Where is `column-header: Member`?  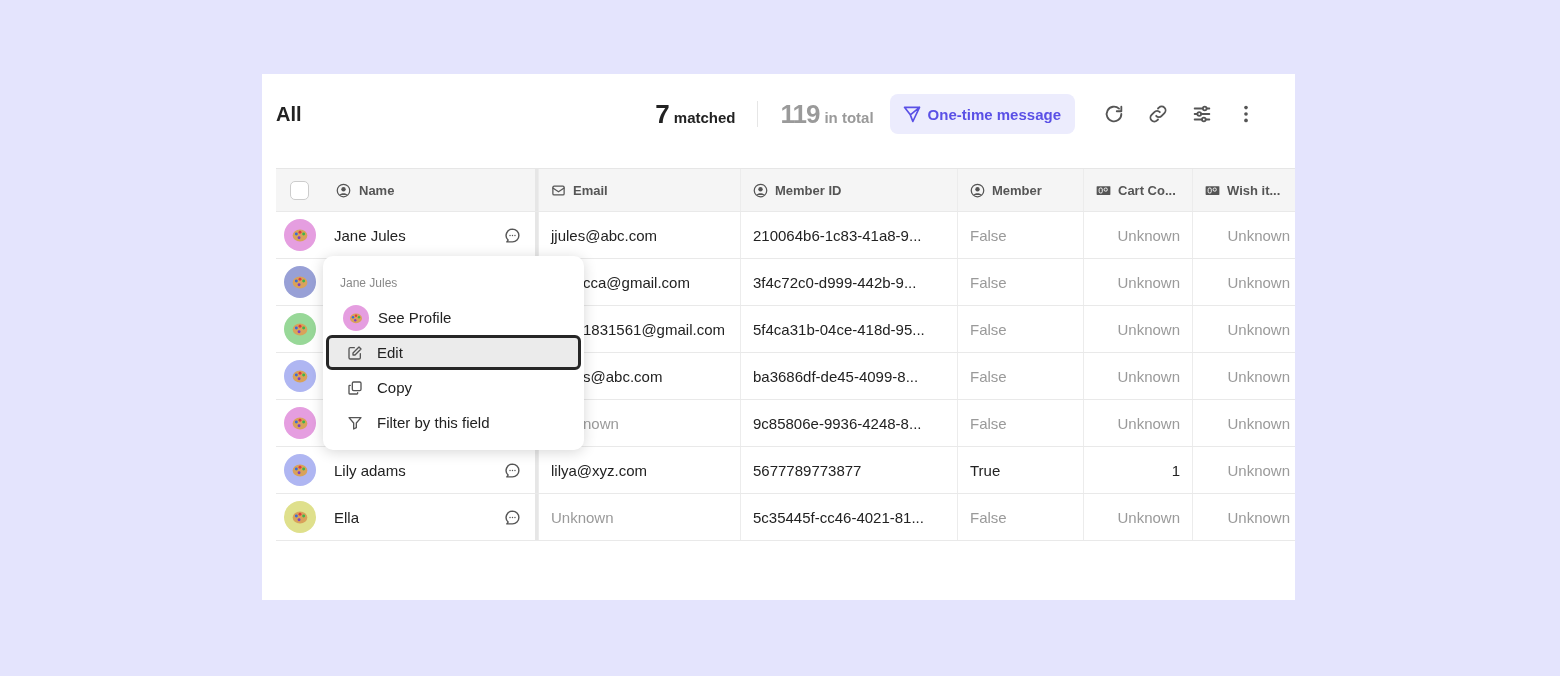
column-header: Member is located at coordinates (1020, 190).